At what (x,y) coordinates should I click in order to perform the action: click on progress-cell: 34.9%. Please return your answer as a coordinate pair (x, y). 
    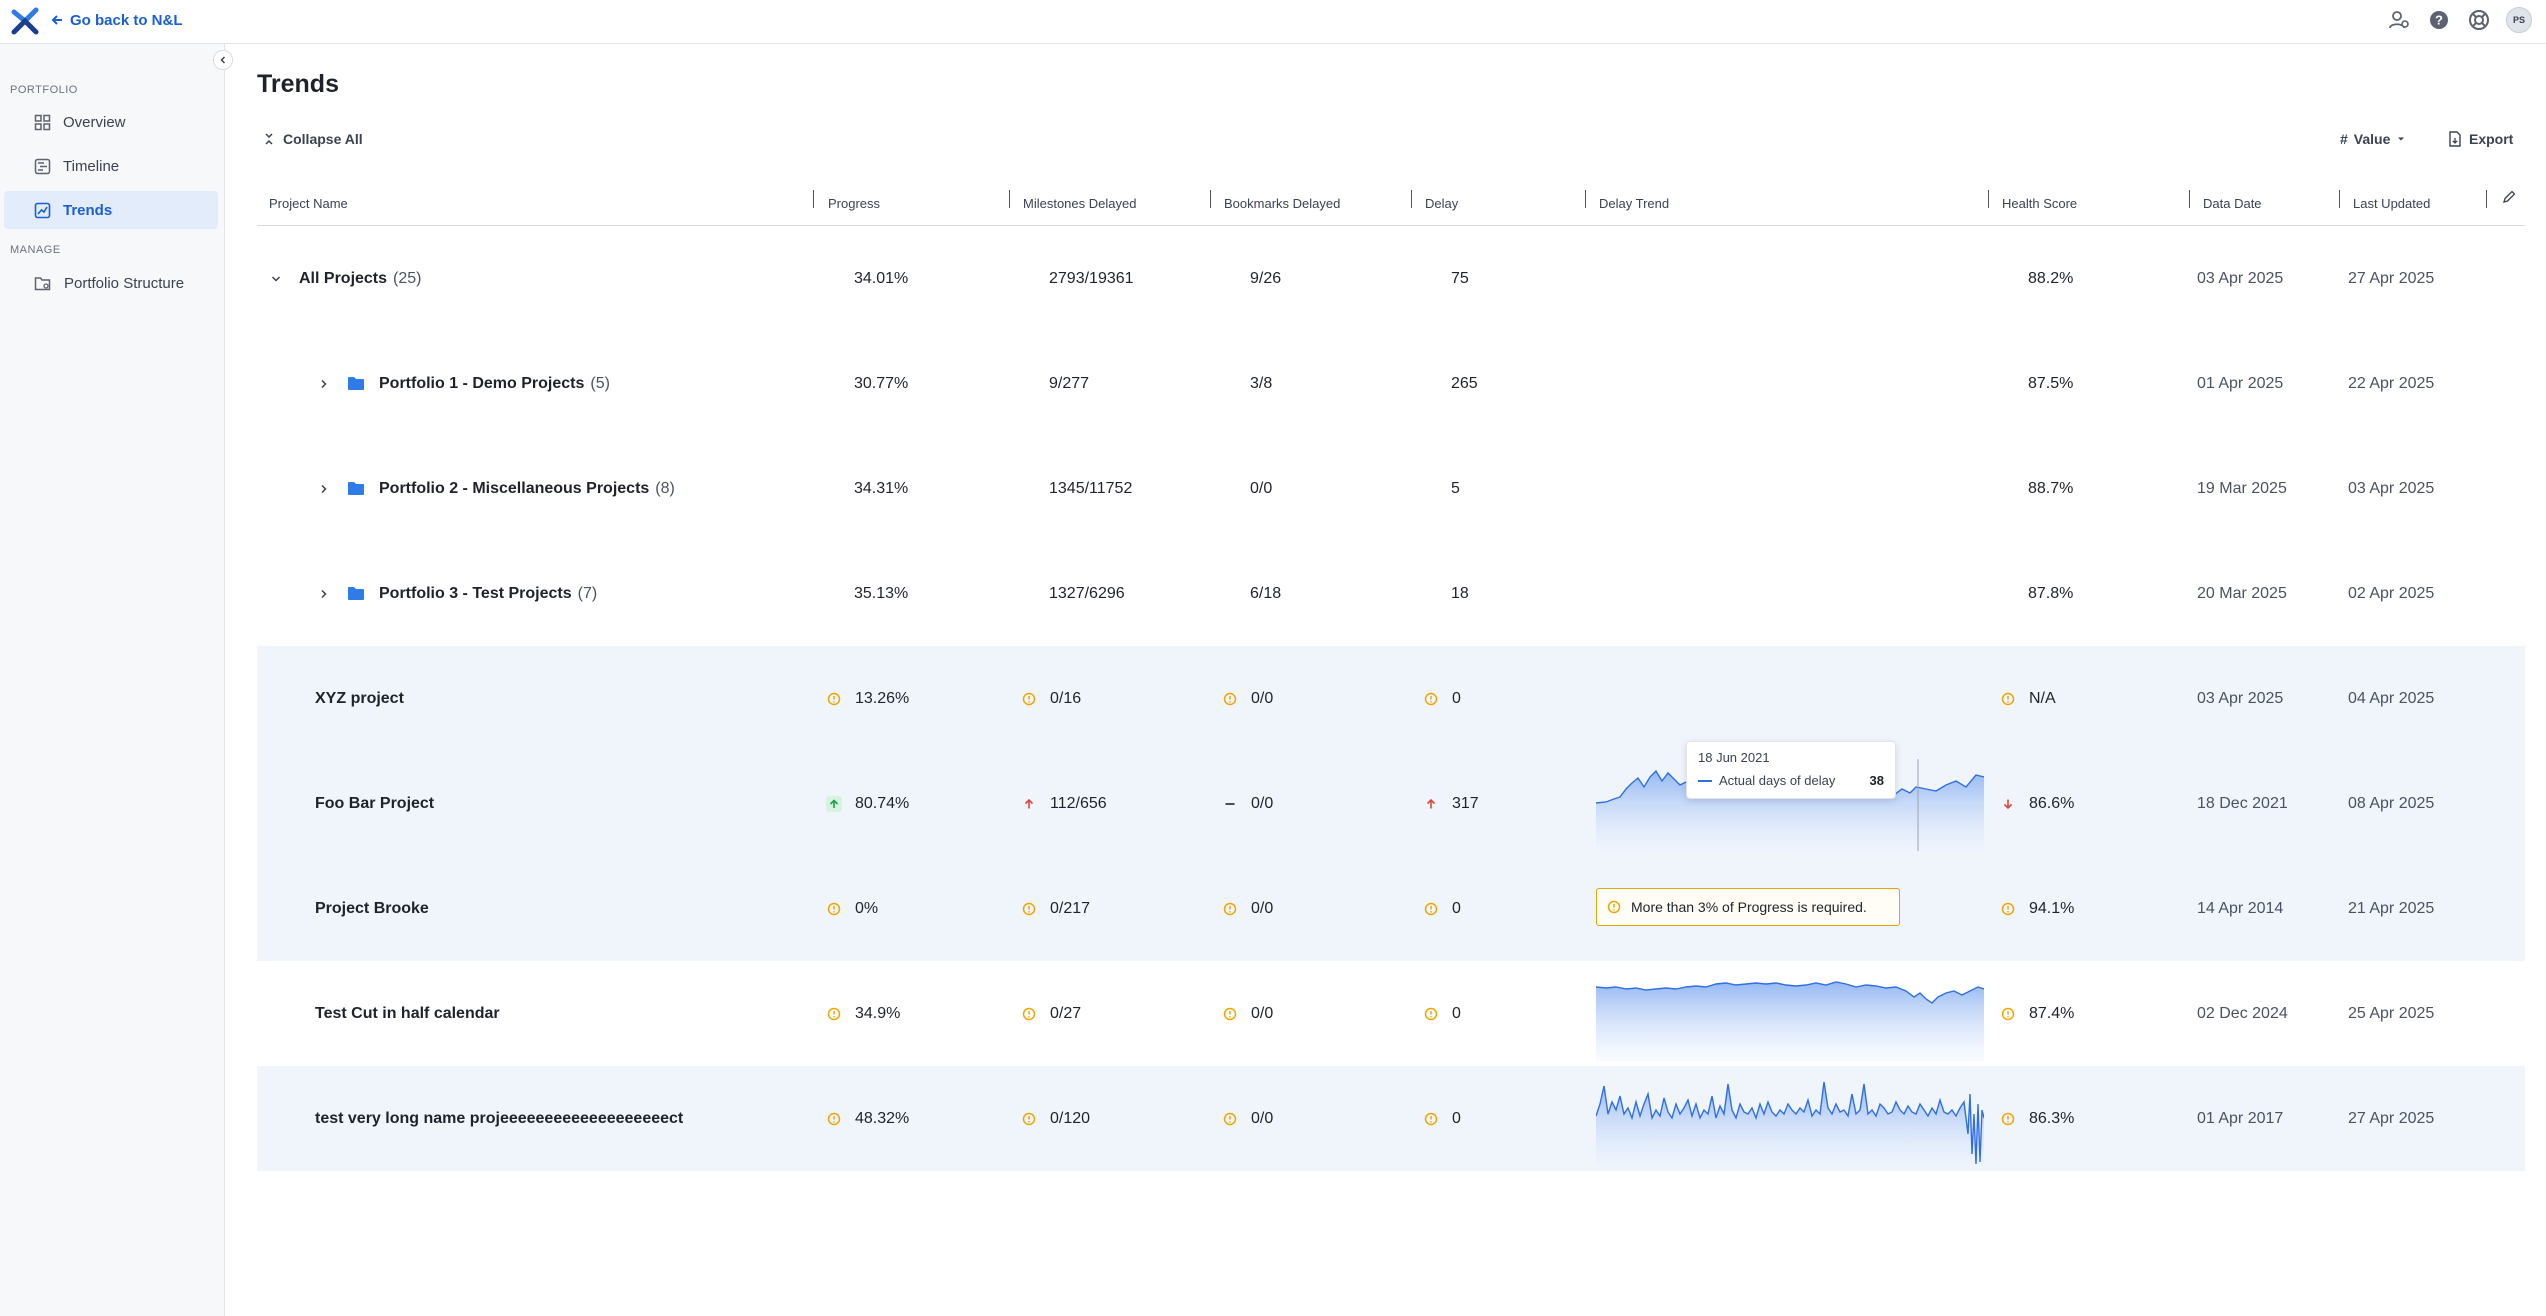
    Looking at the image, I should click on (863, 1013).